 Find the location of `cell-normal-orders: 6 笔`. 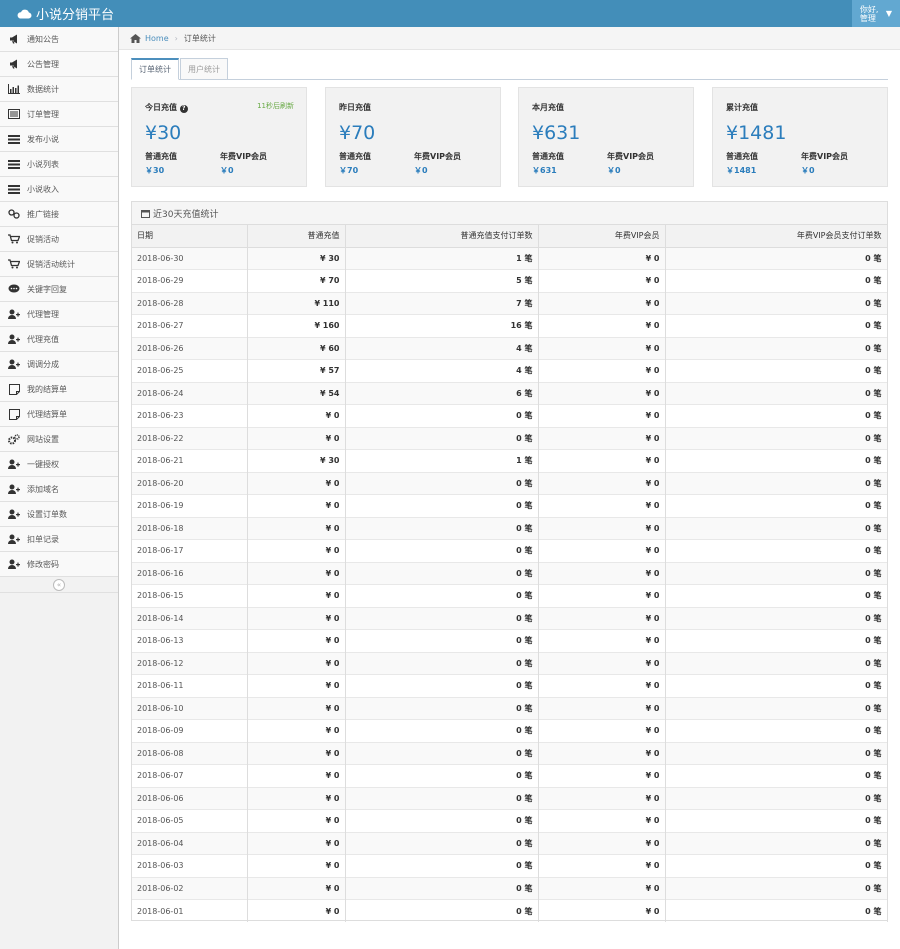

cell-normal-orders: 6 笔 is located at coordinates (442, 393).